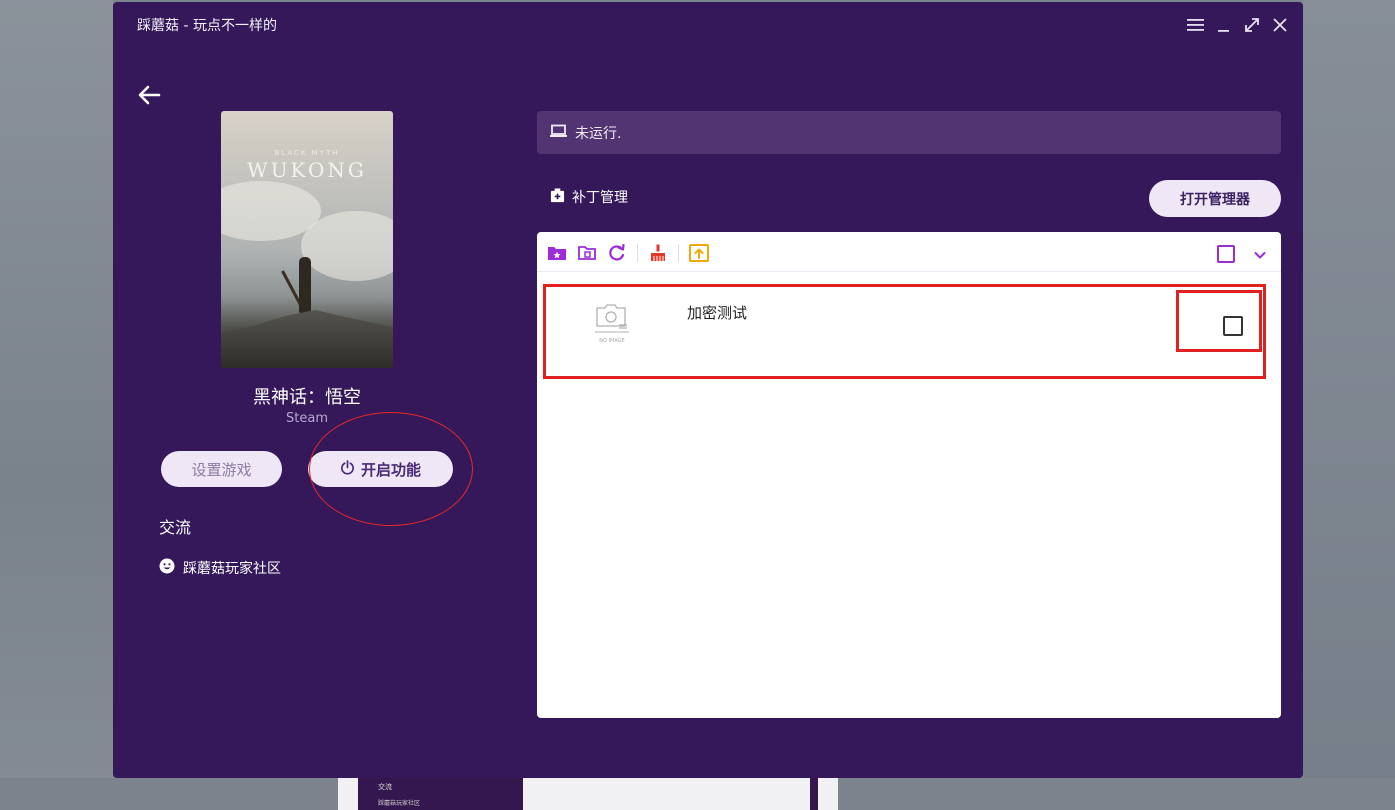 The height and width of the screenshot is (810, 1395). Describe the element at coordinates (708, 24) in the screenshot. I see `title-bar: 踩蘑菇 - 玩点不一样的` at that location.